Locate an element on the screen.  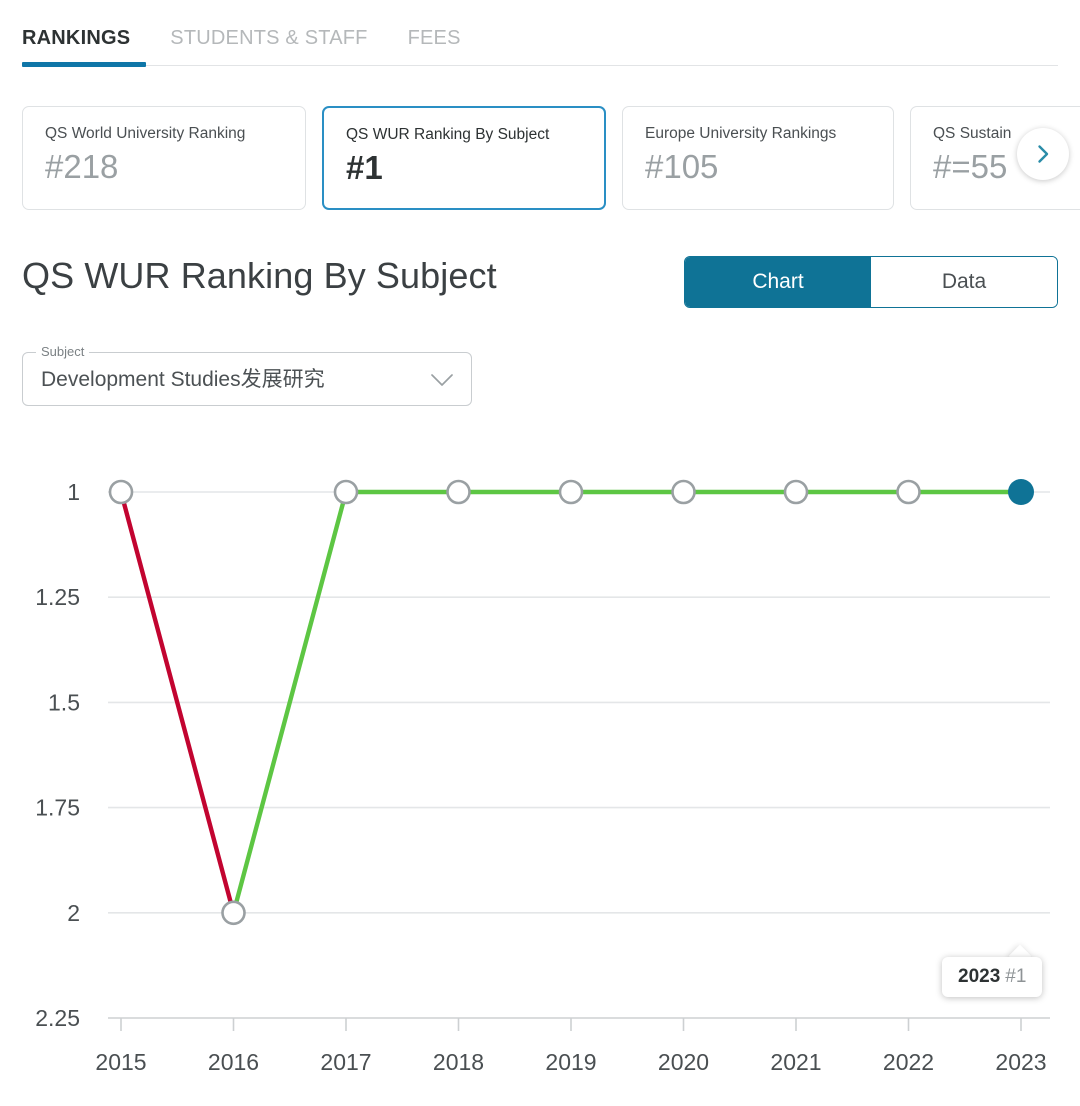
chevron-down-icon is located at coordinates (442, 382).